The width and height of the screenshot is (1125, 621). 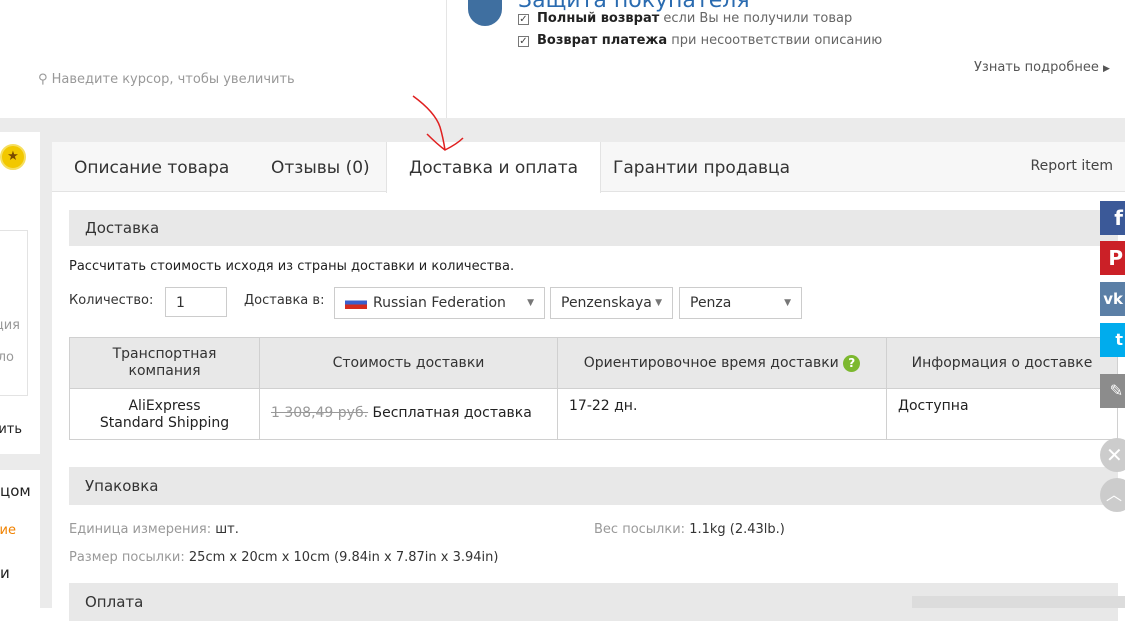 What do you see at coordinates (13, 157) in the screenshot?
I see `medal-icon: ★` at bounding box center [13, 157].